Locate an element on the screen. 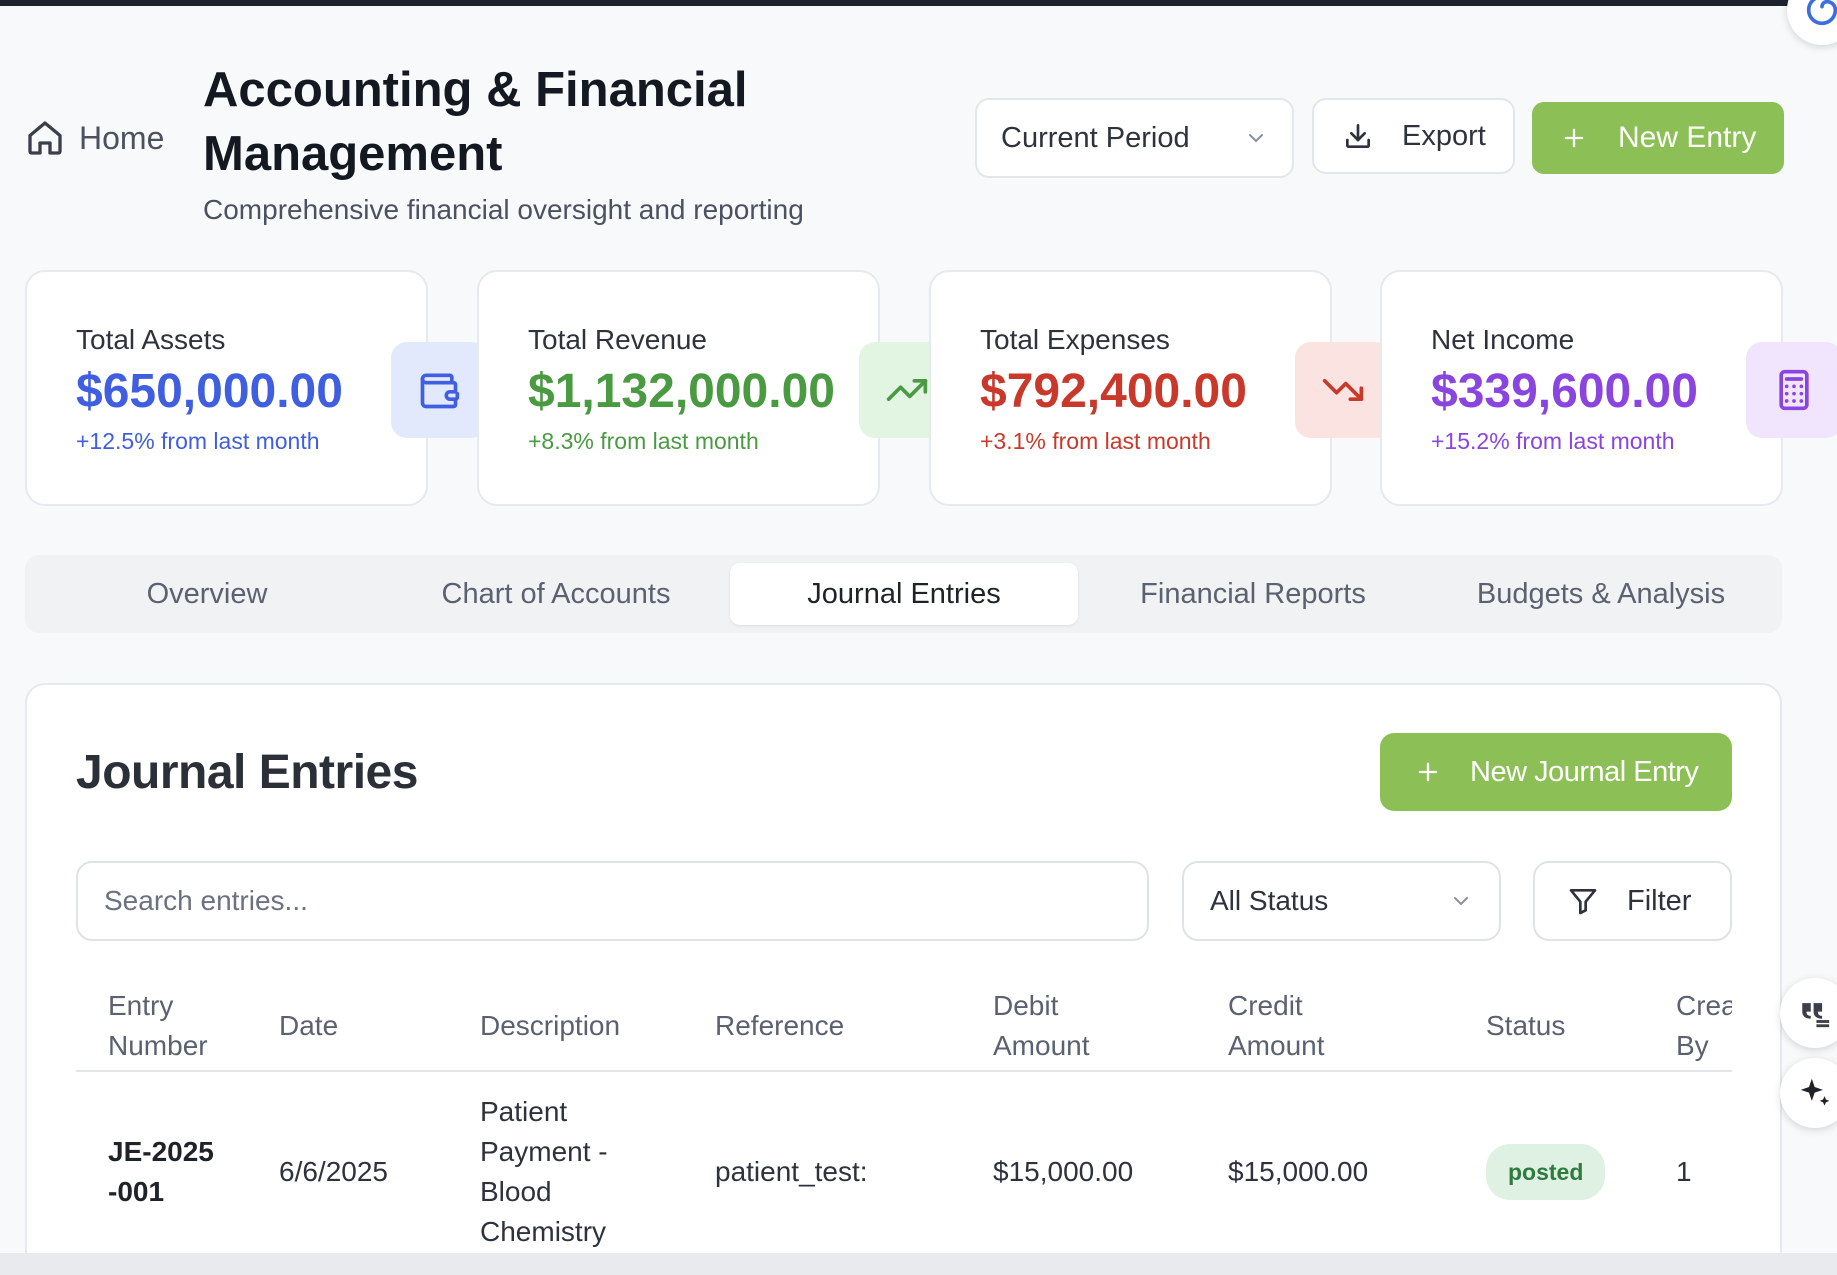 The image size is (1837, 1275). ai-sparkle-button is located at coordinates (1808, 1093).